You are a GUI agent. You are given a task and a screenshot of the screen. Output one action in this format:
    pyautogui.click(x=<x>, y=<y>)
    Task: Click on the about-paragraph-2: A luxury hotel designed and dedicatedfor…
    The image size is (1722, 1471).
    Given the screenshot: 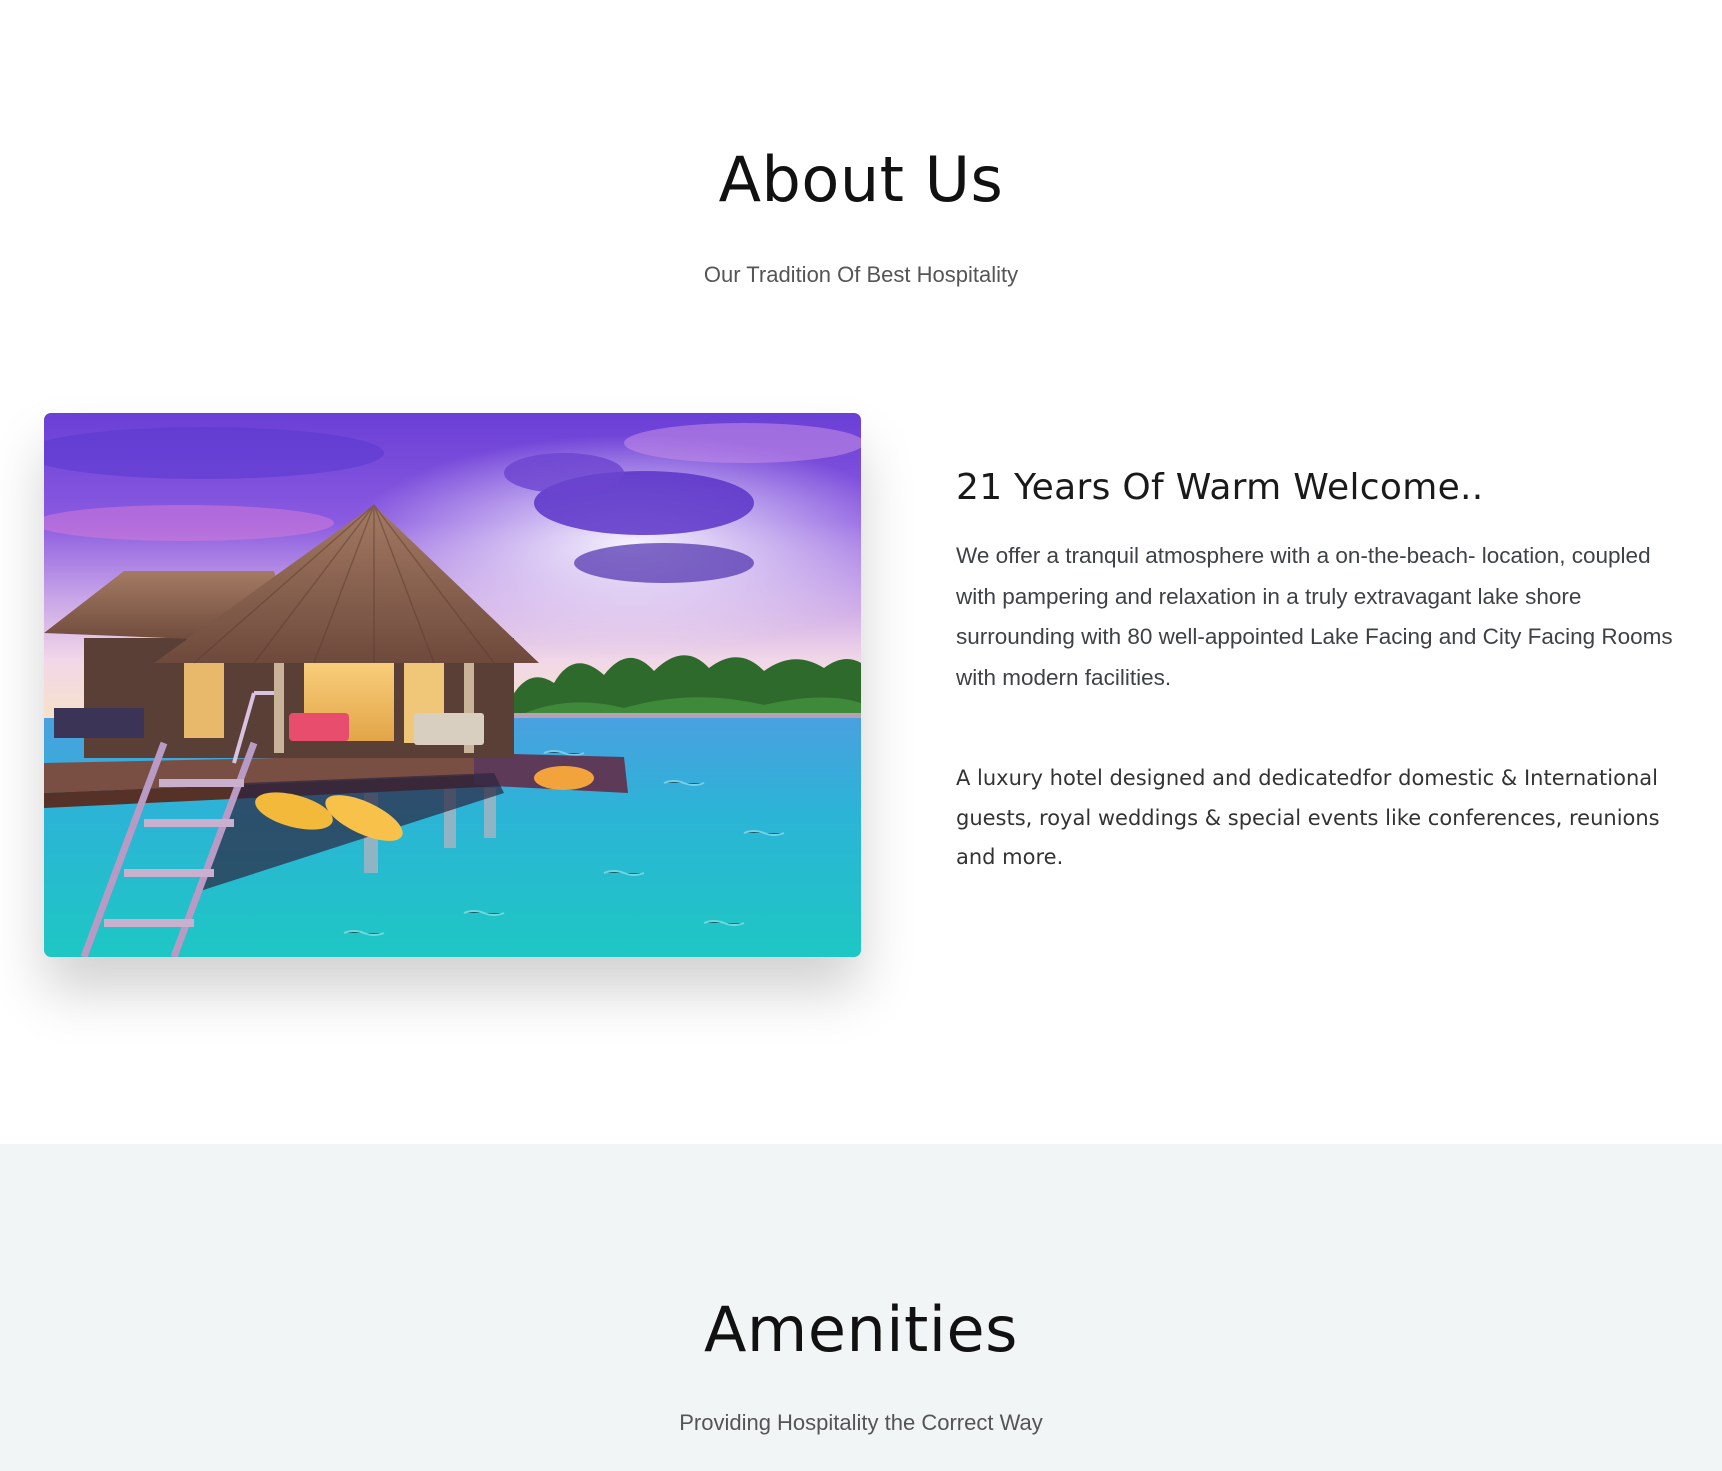 What is the action you would take?
    pyautogui.click(x=1308, y=817)
    